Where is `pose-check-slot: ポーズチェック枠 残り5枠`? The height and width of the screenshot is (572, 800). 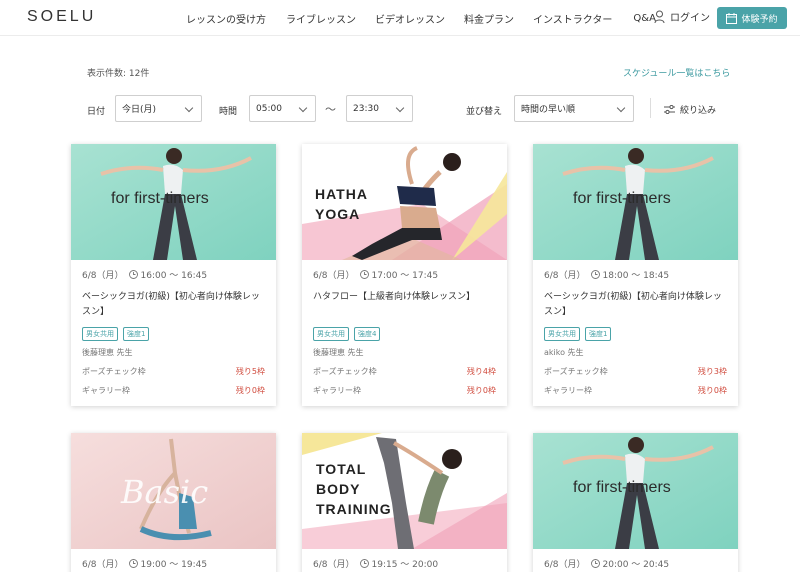 pose-check-slot: ポーズチェック枠 残り5枠 is located at coordinates (173, 371).